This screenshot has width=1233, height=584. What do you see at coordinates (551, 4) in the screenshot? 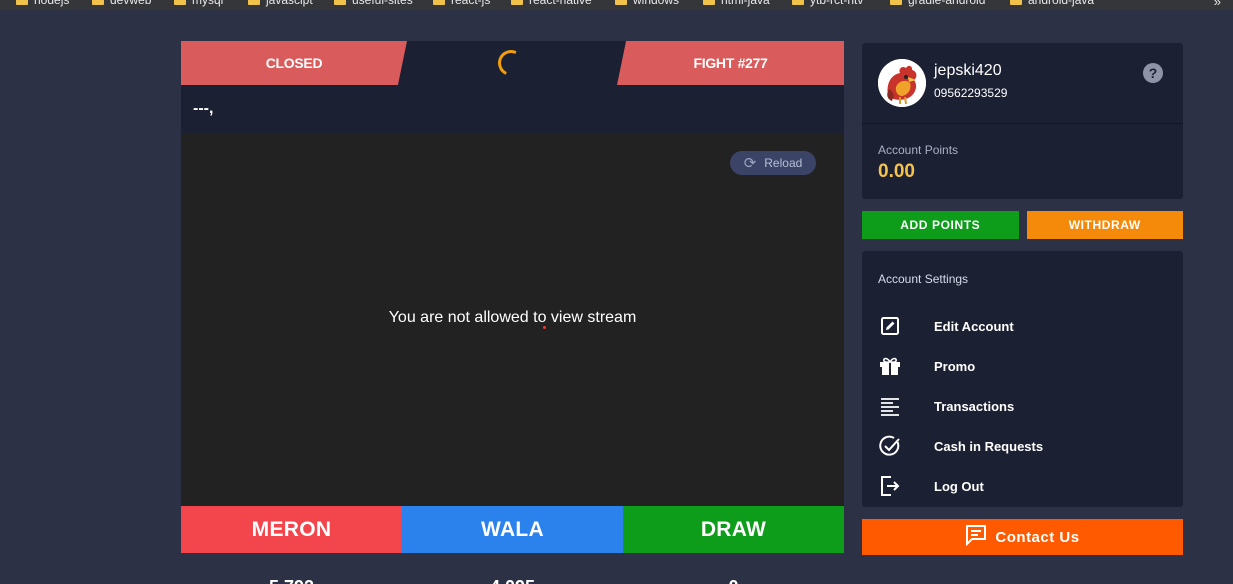
I see `bookmark-react-native: react-native` at bounding box center [551, 4].